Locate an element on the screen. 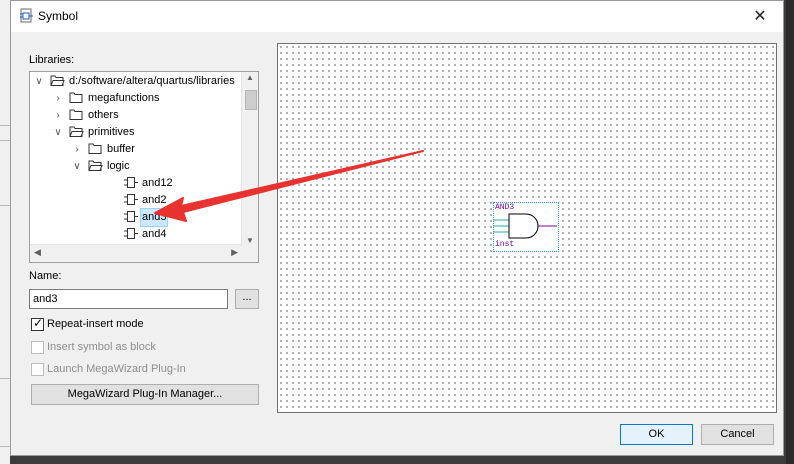  tree-node-label: and12 is located at coordinates (157, 183).